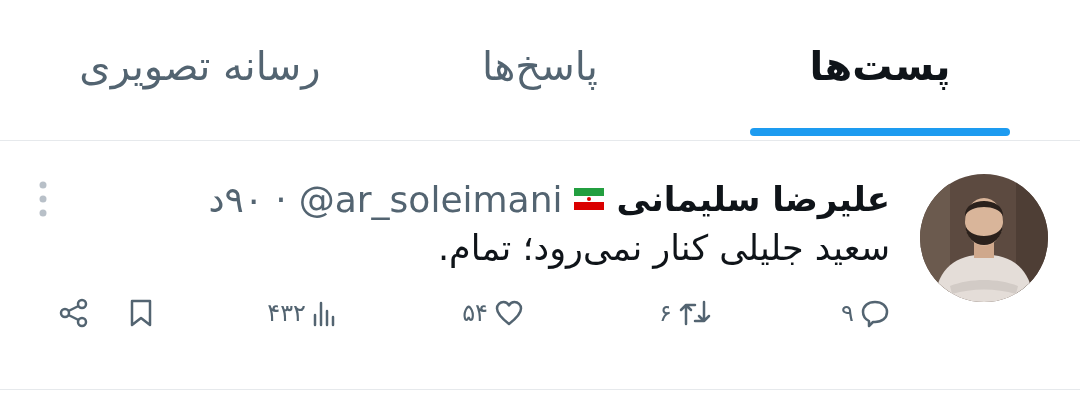 Image resolution: width=1080 pixels, height=401 pixels. Describe the element at coordinates (695, 313) in the screenshot. I see `repost-icon` at that location.